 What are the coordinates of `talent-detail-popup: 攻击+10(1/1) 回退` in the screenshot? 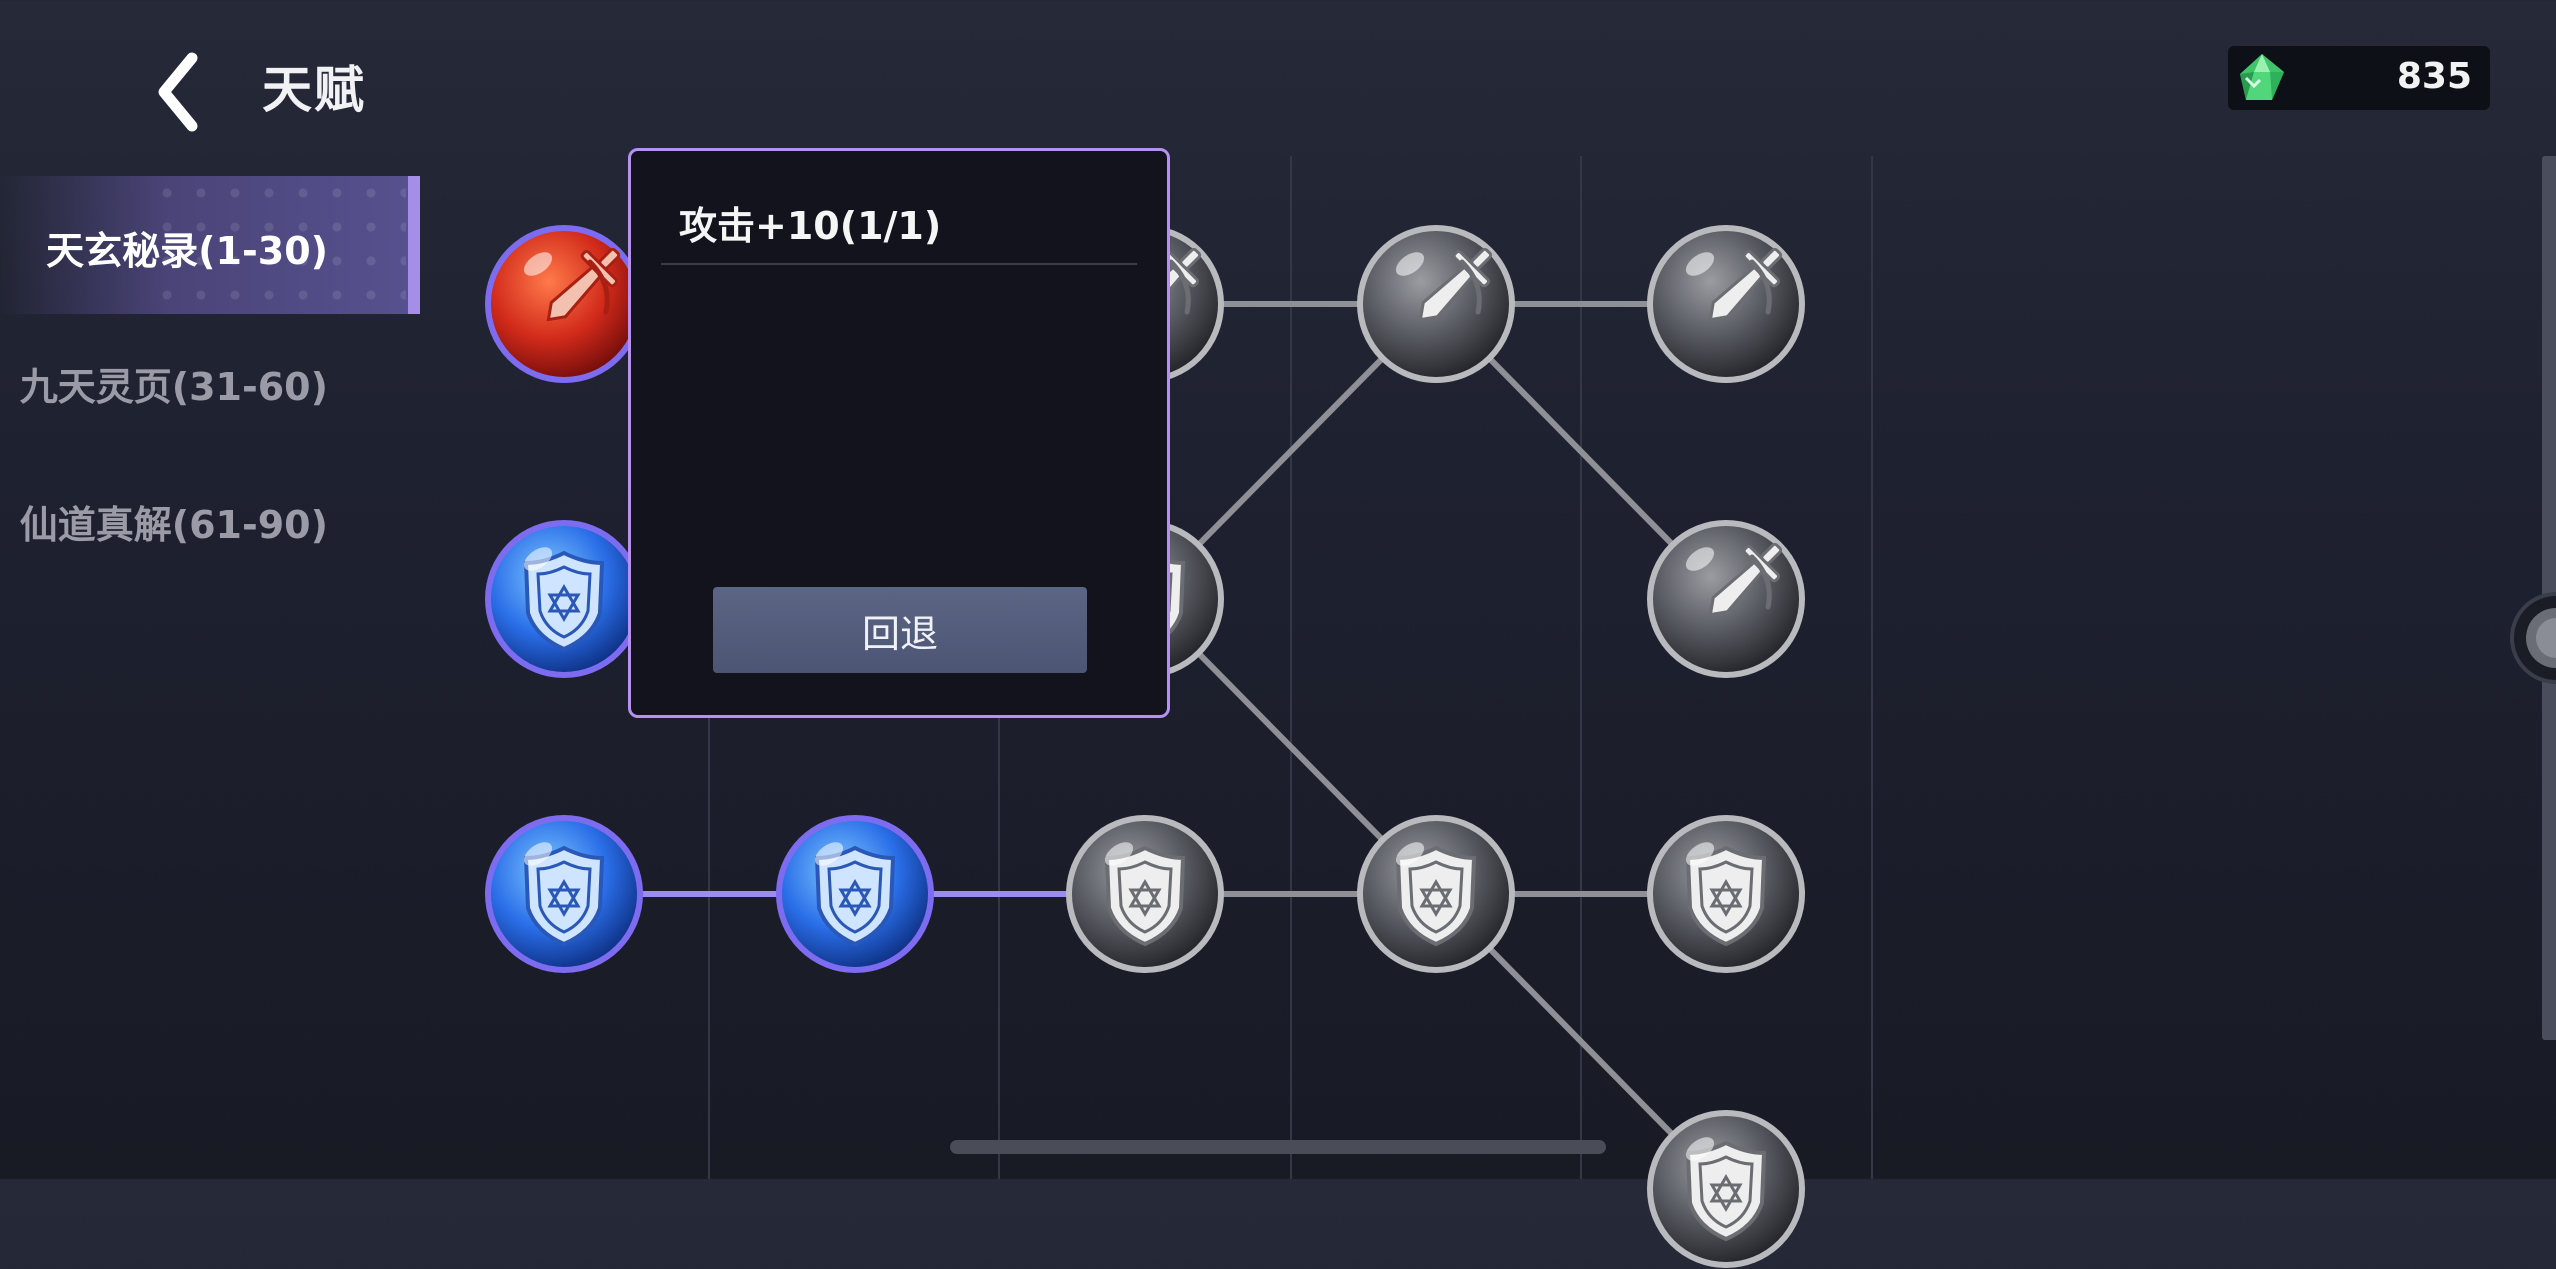 It's located at (899, 433).